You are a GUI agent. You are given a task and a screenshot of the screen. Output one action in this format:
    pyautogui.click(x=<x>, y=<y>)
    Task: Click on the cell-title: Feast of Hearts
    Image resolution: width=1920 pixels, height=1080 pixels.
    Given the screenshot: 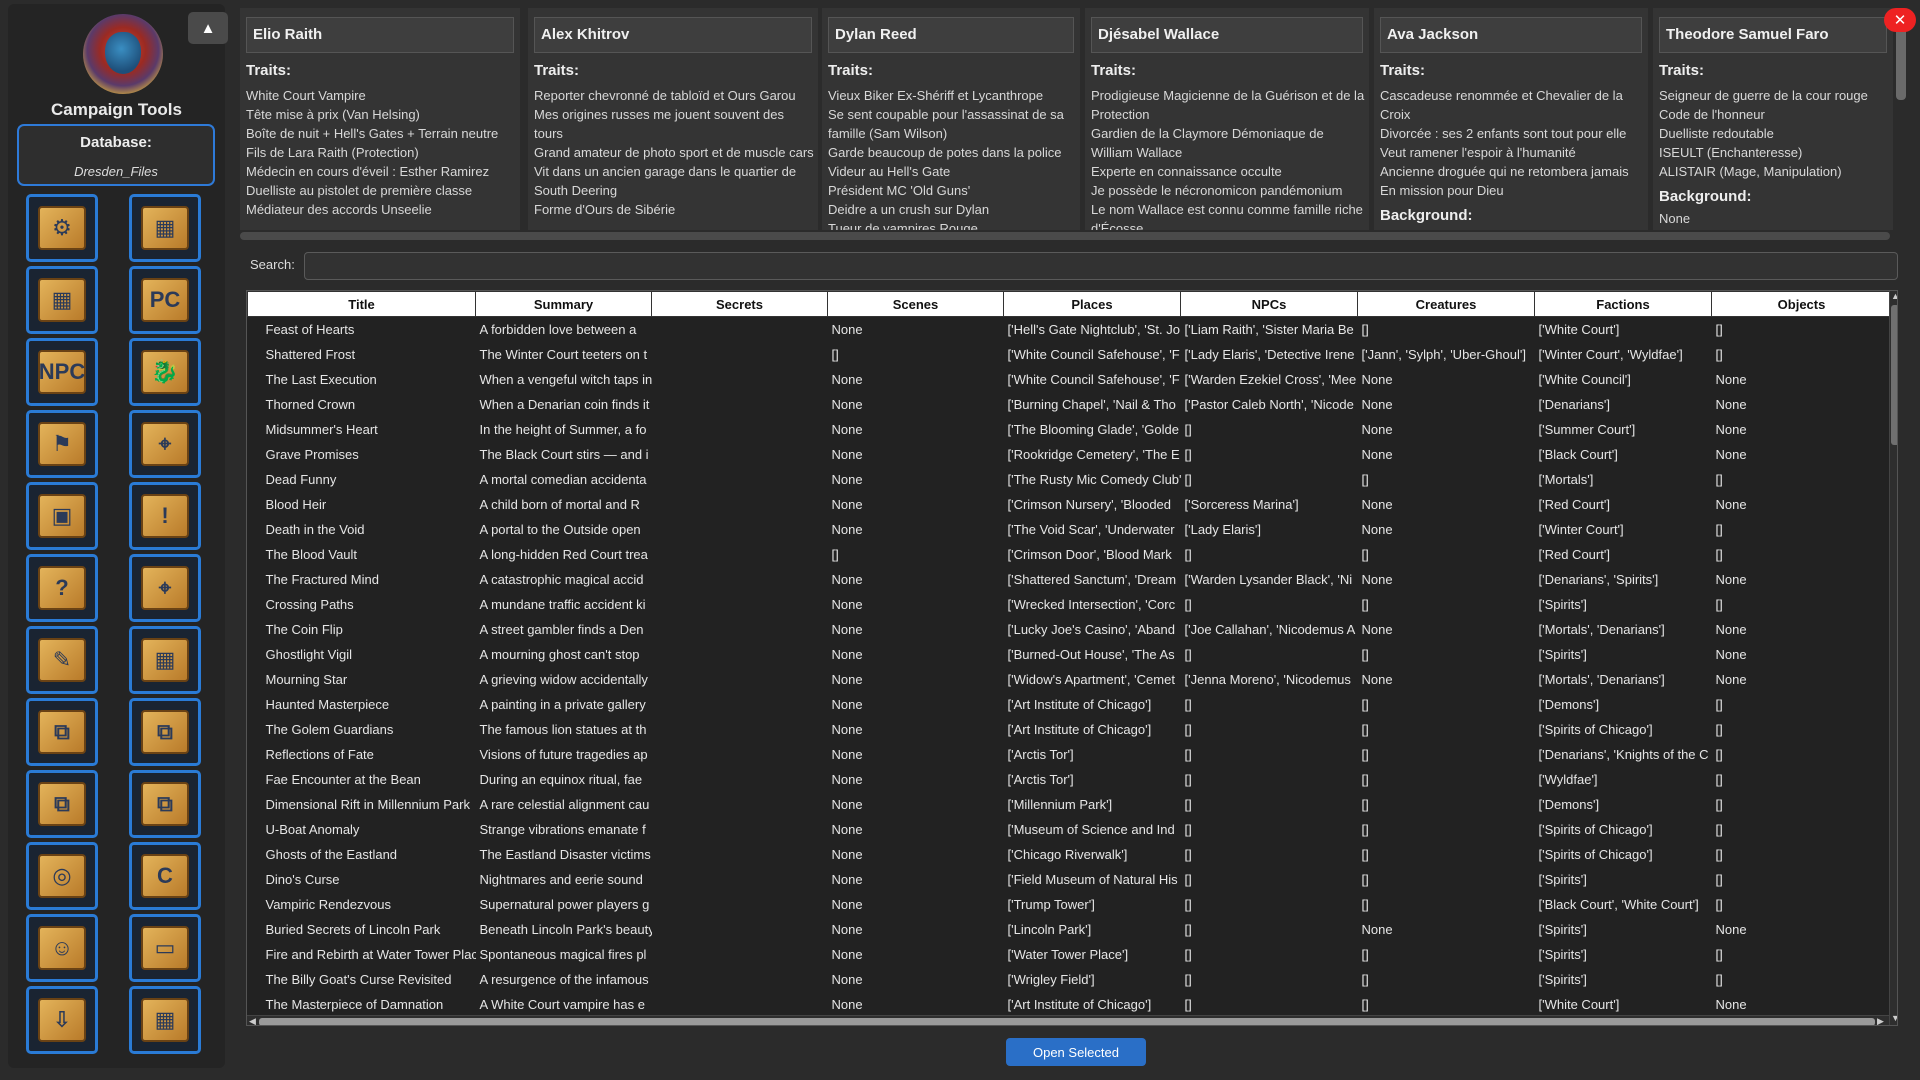 What is the action you would take?
    pyautogui.click(x=362, y=329)
    